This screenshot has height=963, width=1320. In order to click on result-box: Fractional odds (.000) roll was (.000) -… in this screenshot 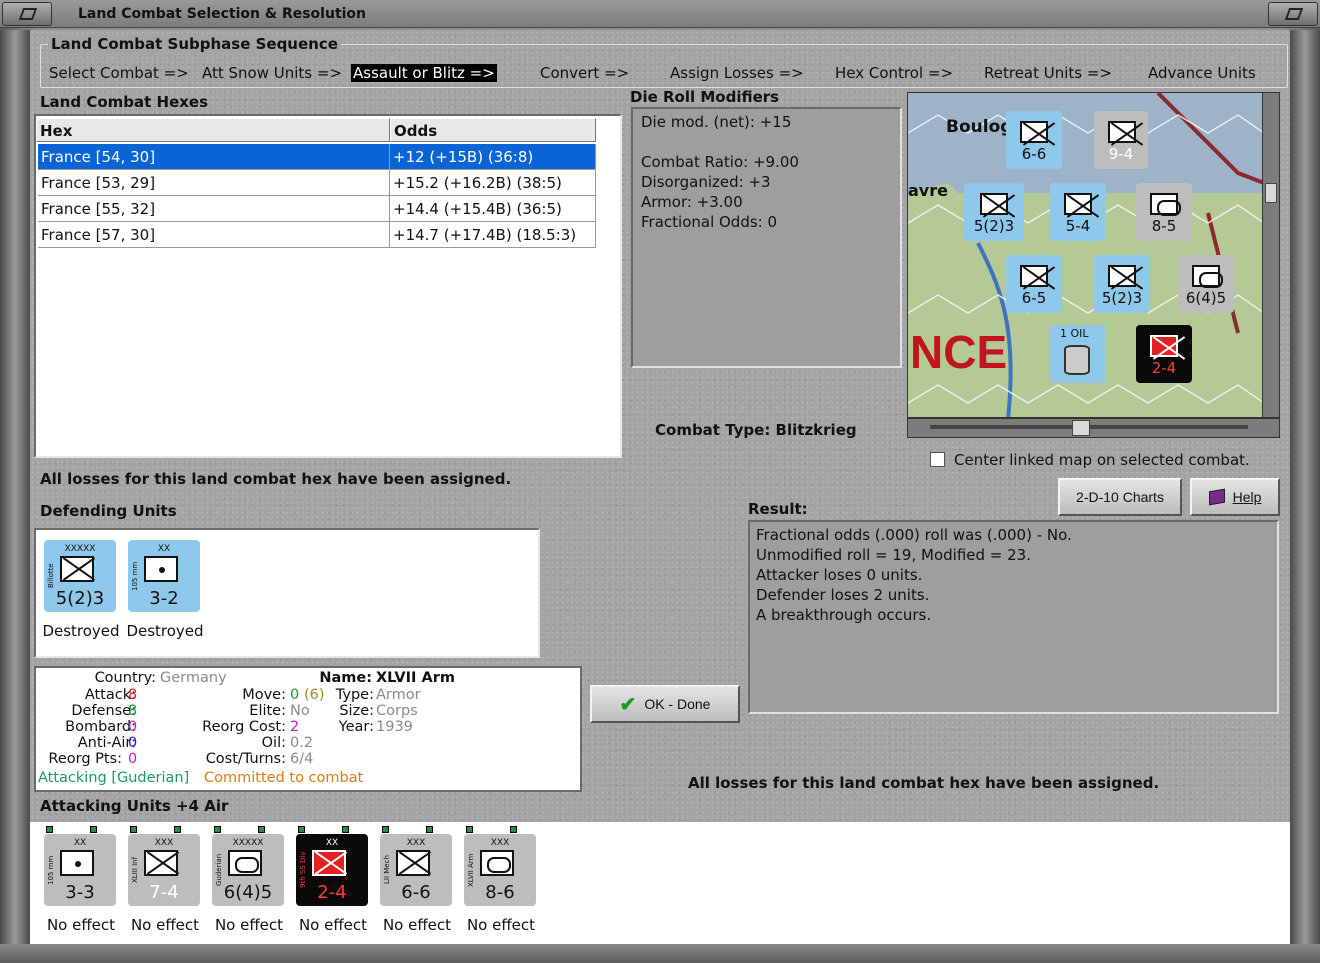, I will do `click(1013, 617)`.